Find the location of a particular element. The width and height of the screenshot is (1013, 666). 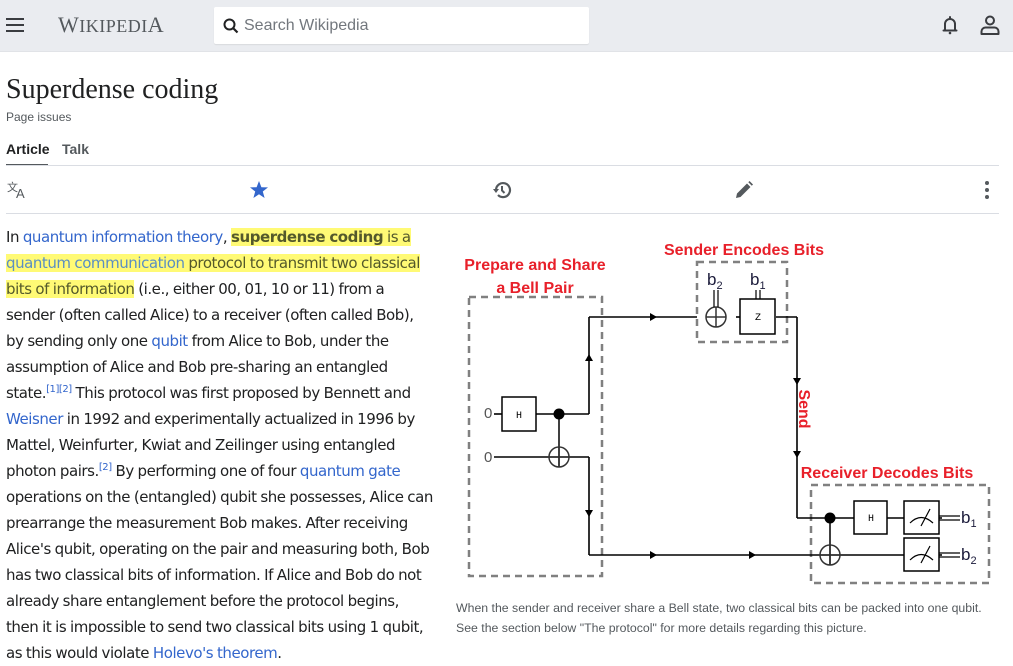

link-quantum-information-theory: quantum information theory is located at coordinates (123, 237).